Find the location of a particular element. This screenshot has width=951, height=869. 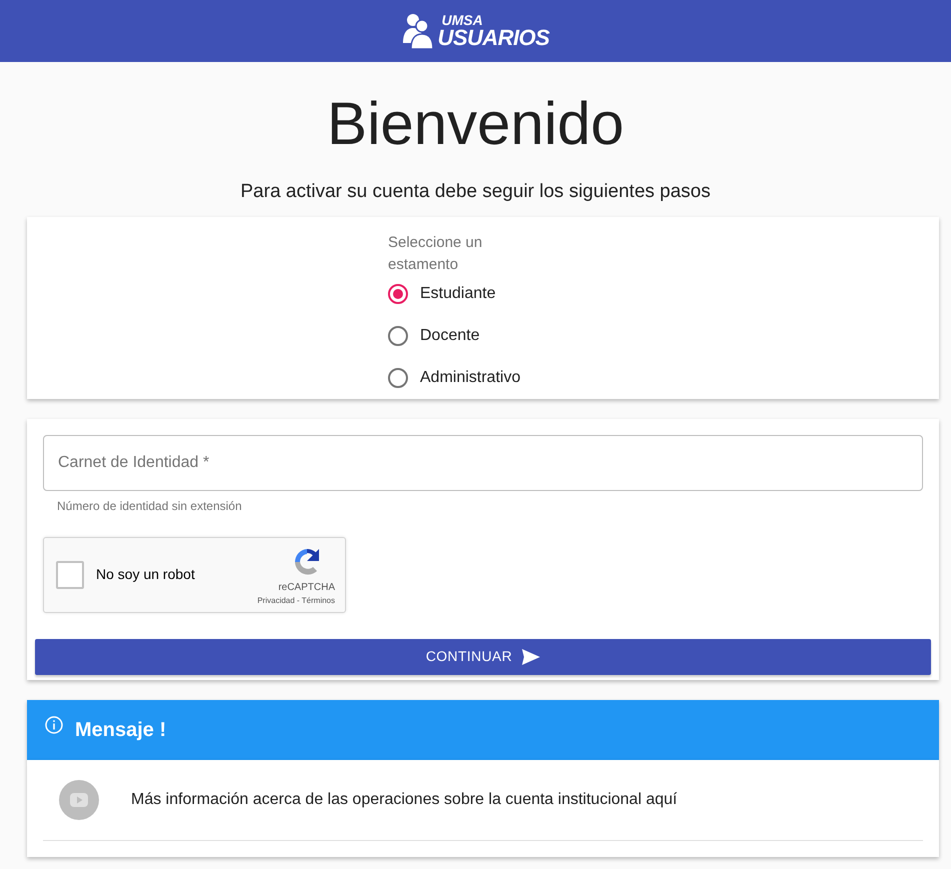

field-hint: Número de identidad sin extensión is located at coordinates (150, 506).